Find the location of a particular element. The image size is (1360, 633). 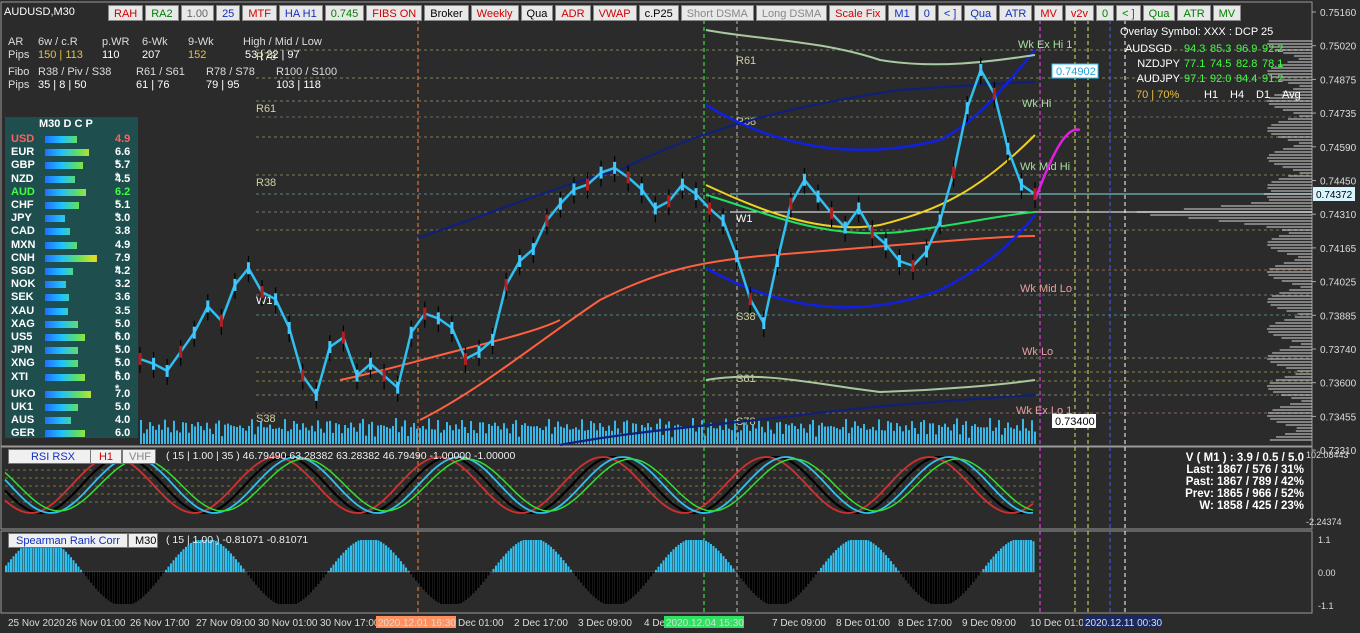

strength-row: NZD 4.5 is located at coordinates (73, 179).